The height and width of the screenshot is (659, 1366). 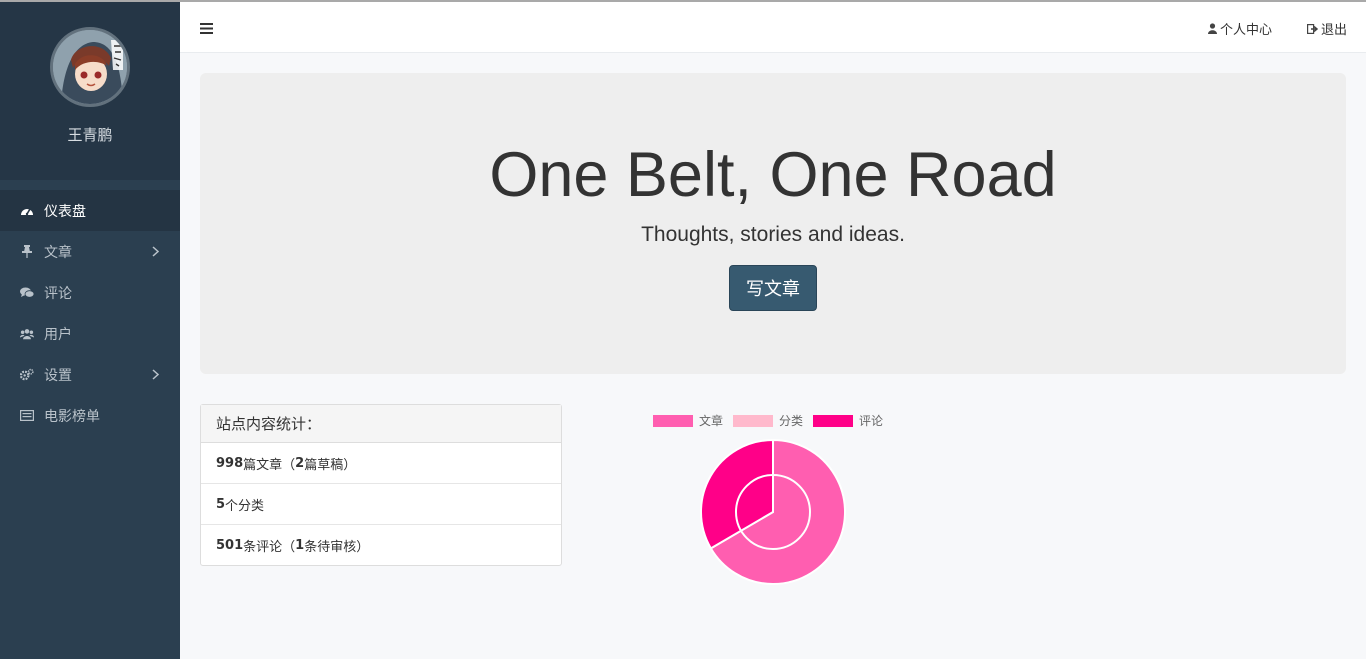 I want to click on sidebar-item-dashboard: 仪表盘, so click(x=90, y=210).